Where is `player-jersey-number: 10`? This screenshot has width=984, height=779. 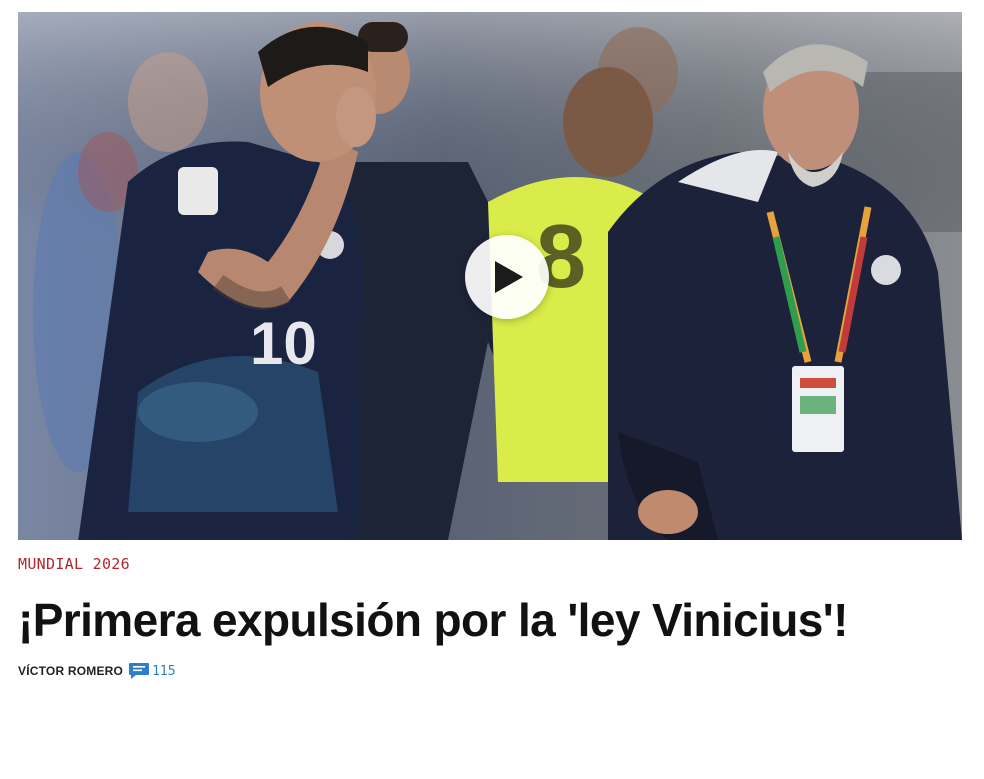
player-jersey-number: 10 is located at coordinates (283, 343).